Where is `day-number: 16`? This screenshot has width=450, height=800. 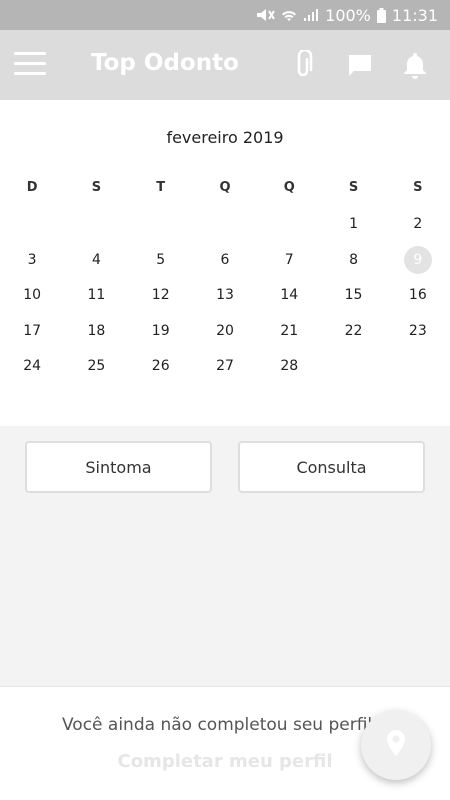
day-number: 16 is located at coordinates (417, 295).